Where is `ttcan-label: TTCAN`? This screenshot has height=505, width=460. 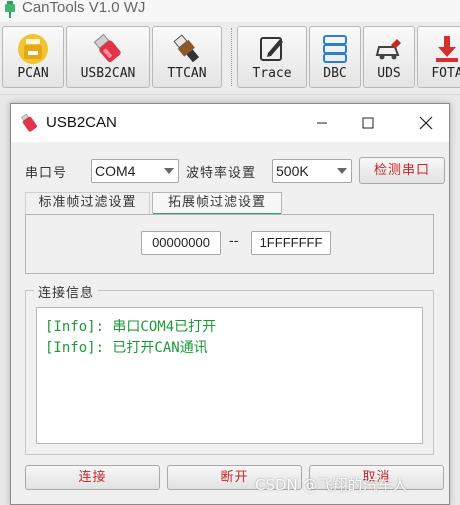 ttcan-label: TTCAN is located at coordinates (187, 73).